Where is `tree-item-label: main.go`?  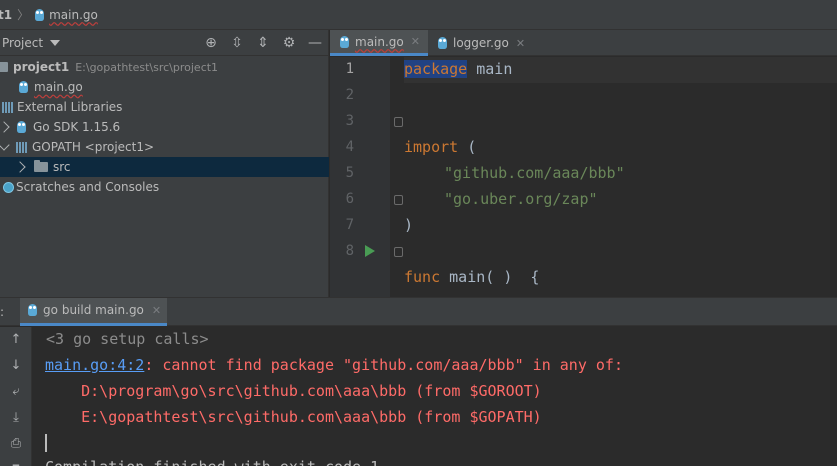 tree-item-label: main.go is located at coordinates (58, 87).